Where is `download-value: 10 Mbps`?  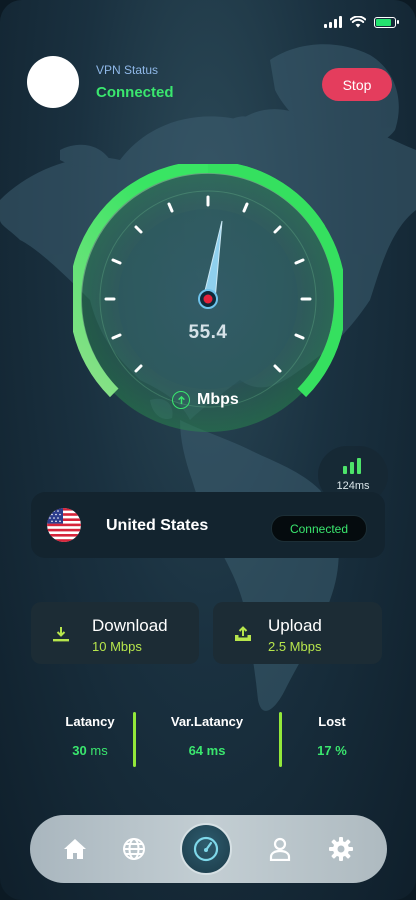
download-value: 10 Mbps is located at coordinates (117, 646).